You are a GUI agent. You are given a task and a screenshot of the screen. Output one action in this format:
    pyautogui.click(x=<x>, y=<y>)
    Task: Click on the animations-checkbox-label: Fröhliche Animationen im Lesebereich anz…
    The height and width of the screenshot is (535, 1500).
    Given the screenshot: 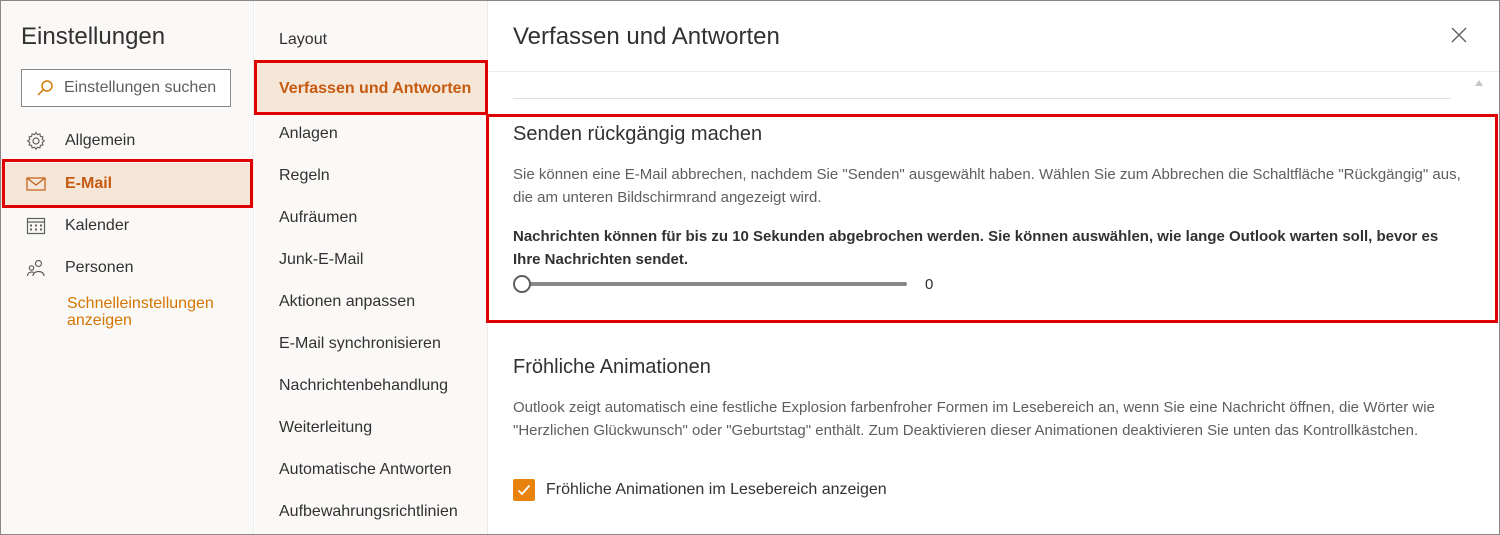 What is the action you would take?
    pyautogui.click(x=716, y=490)
    